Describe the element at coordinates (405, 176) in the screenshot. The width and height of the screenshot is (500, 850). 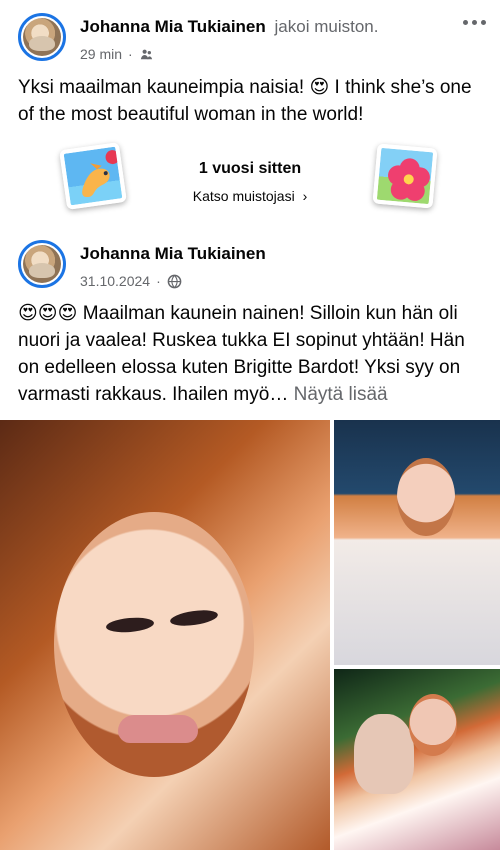
I see `hibiscus-photo-memory-icon` at that location.